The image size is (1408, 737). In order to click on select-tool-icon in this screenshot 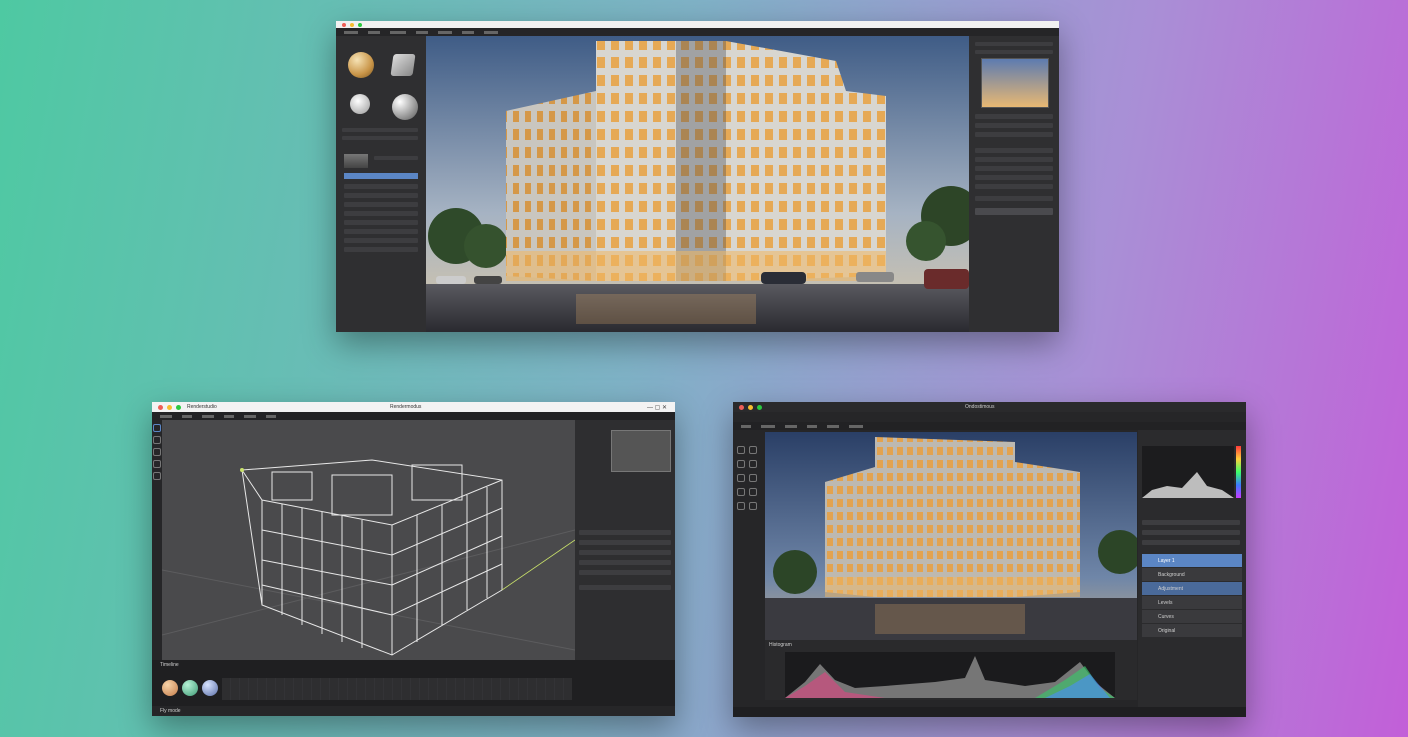, I will do `click(157, 428)`.